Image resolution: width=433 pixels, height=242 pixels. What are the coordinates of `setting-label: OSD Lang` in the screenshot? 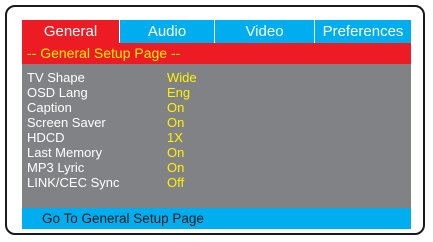 It's located at (57, 92).